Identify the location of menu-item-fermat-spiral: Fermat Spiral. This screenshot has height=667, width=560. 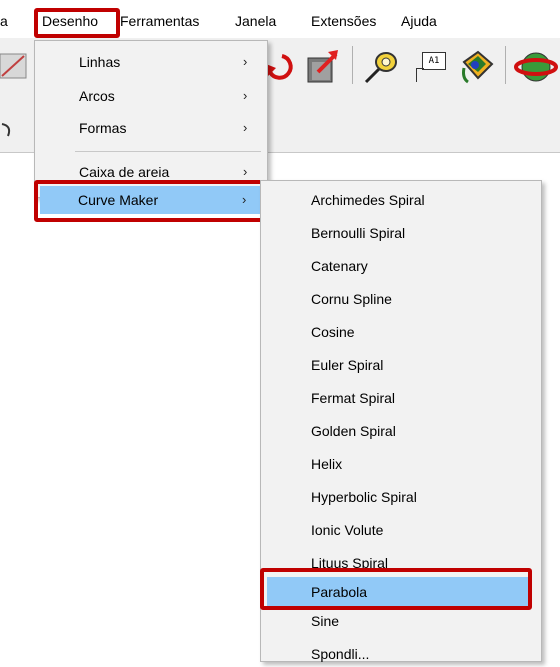
(401, 398).